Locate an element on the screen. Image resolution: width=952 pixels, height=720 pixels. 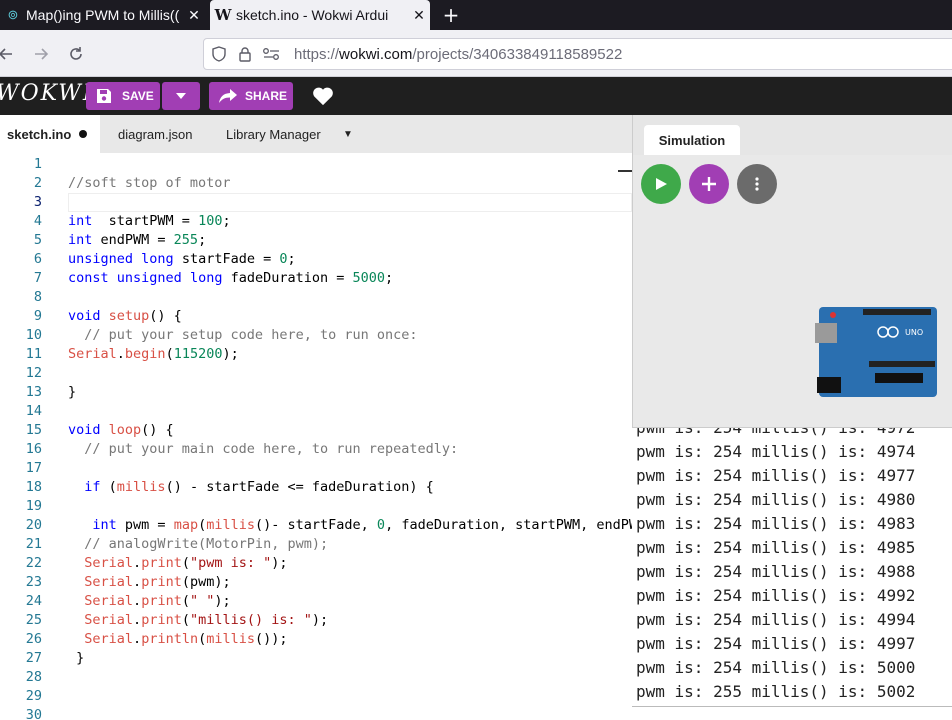
back-arrow-icon is located at coordinates (10, 53).